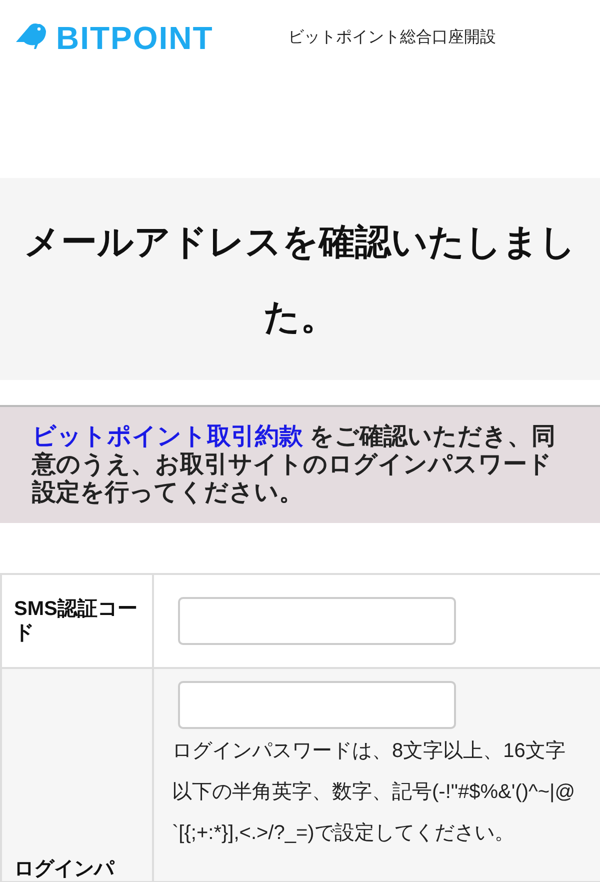 The height and width of the screenshot is (882, 600). Describe the element at coordinates (294, 465) in the screenshot. I see `notice-text: ビットポイント取引約款 をご確認いただき、同意のうえ、お取引サイトのログインパスワード設定を行ってください。` at that location.